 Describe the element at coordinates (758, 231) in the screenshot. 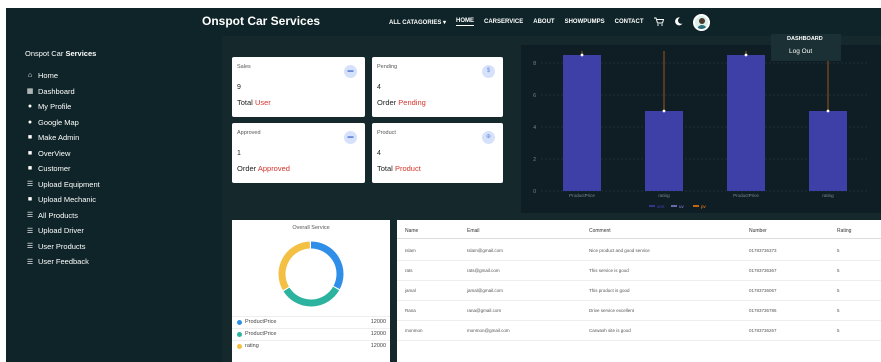

I see `col-header-number: Number` at that location.